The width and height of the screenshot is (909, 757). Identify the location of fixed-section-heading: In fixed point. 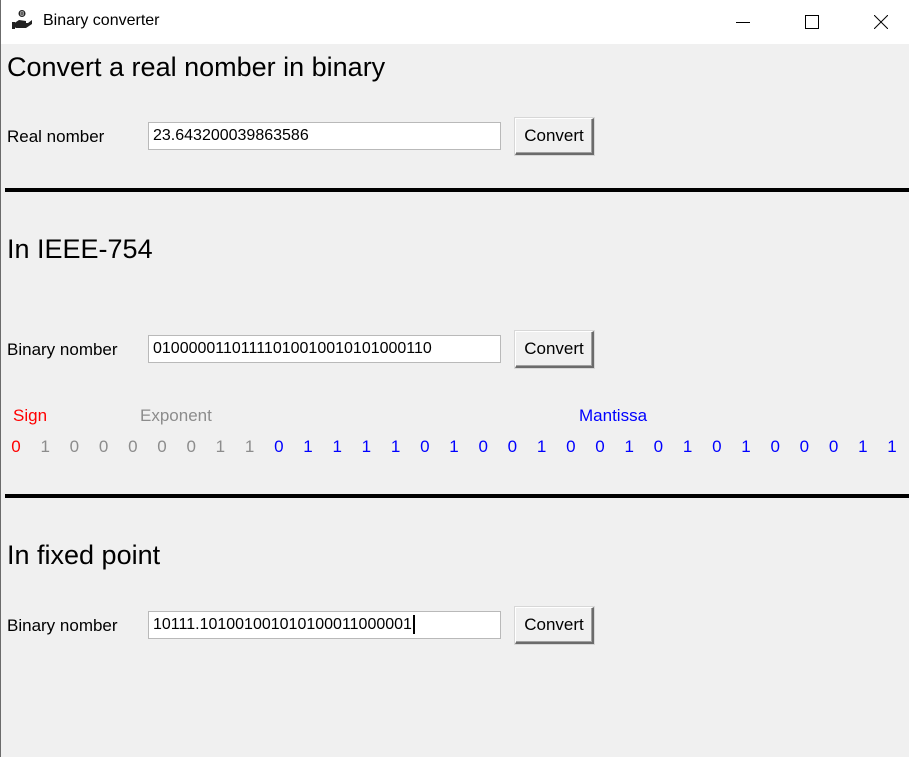
(84, 555).